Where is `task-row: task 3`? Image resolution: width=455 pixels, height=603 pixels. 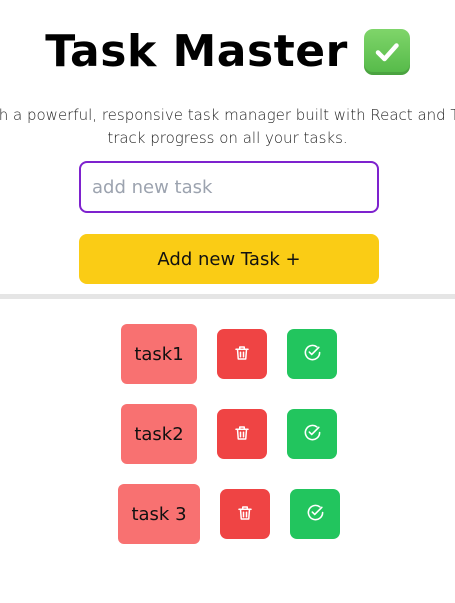 task-row: task 3 is located at coordinates (227, 514).